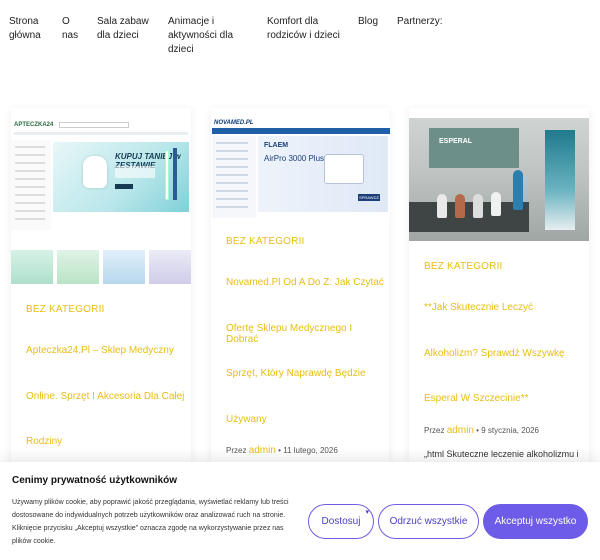  I want to click on nav-item-about: O nas, so click(70, 29).